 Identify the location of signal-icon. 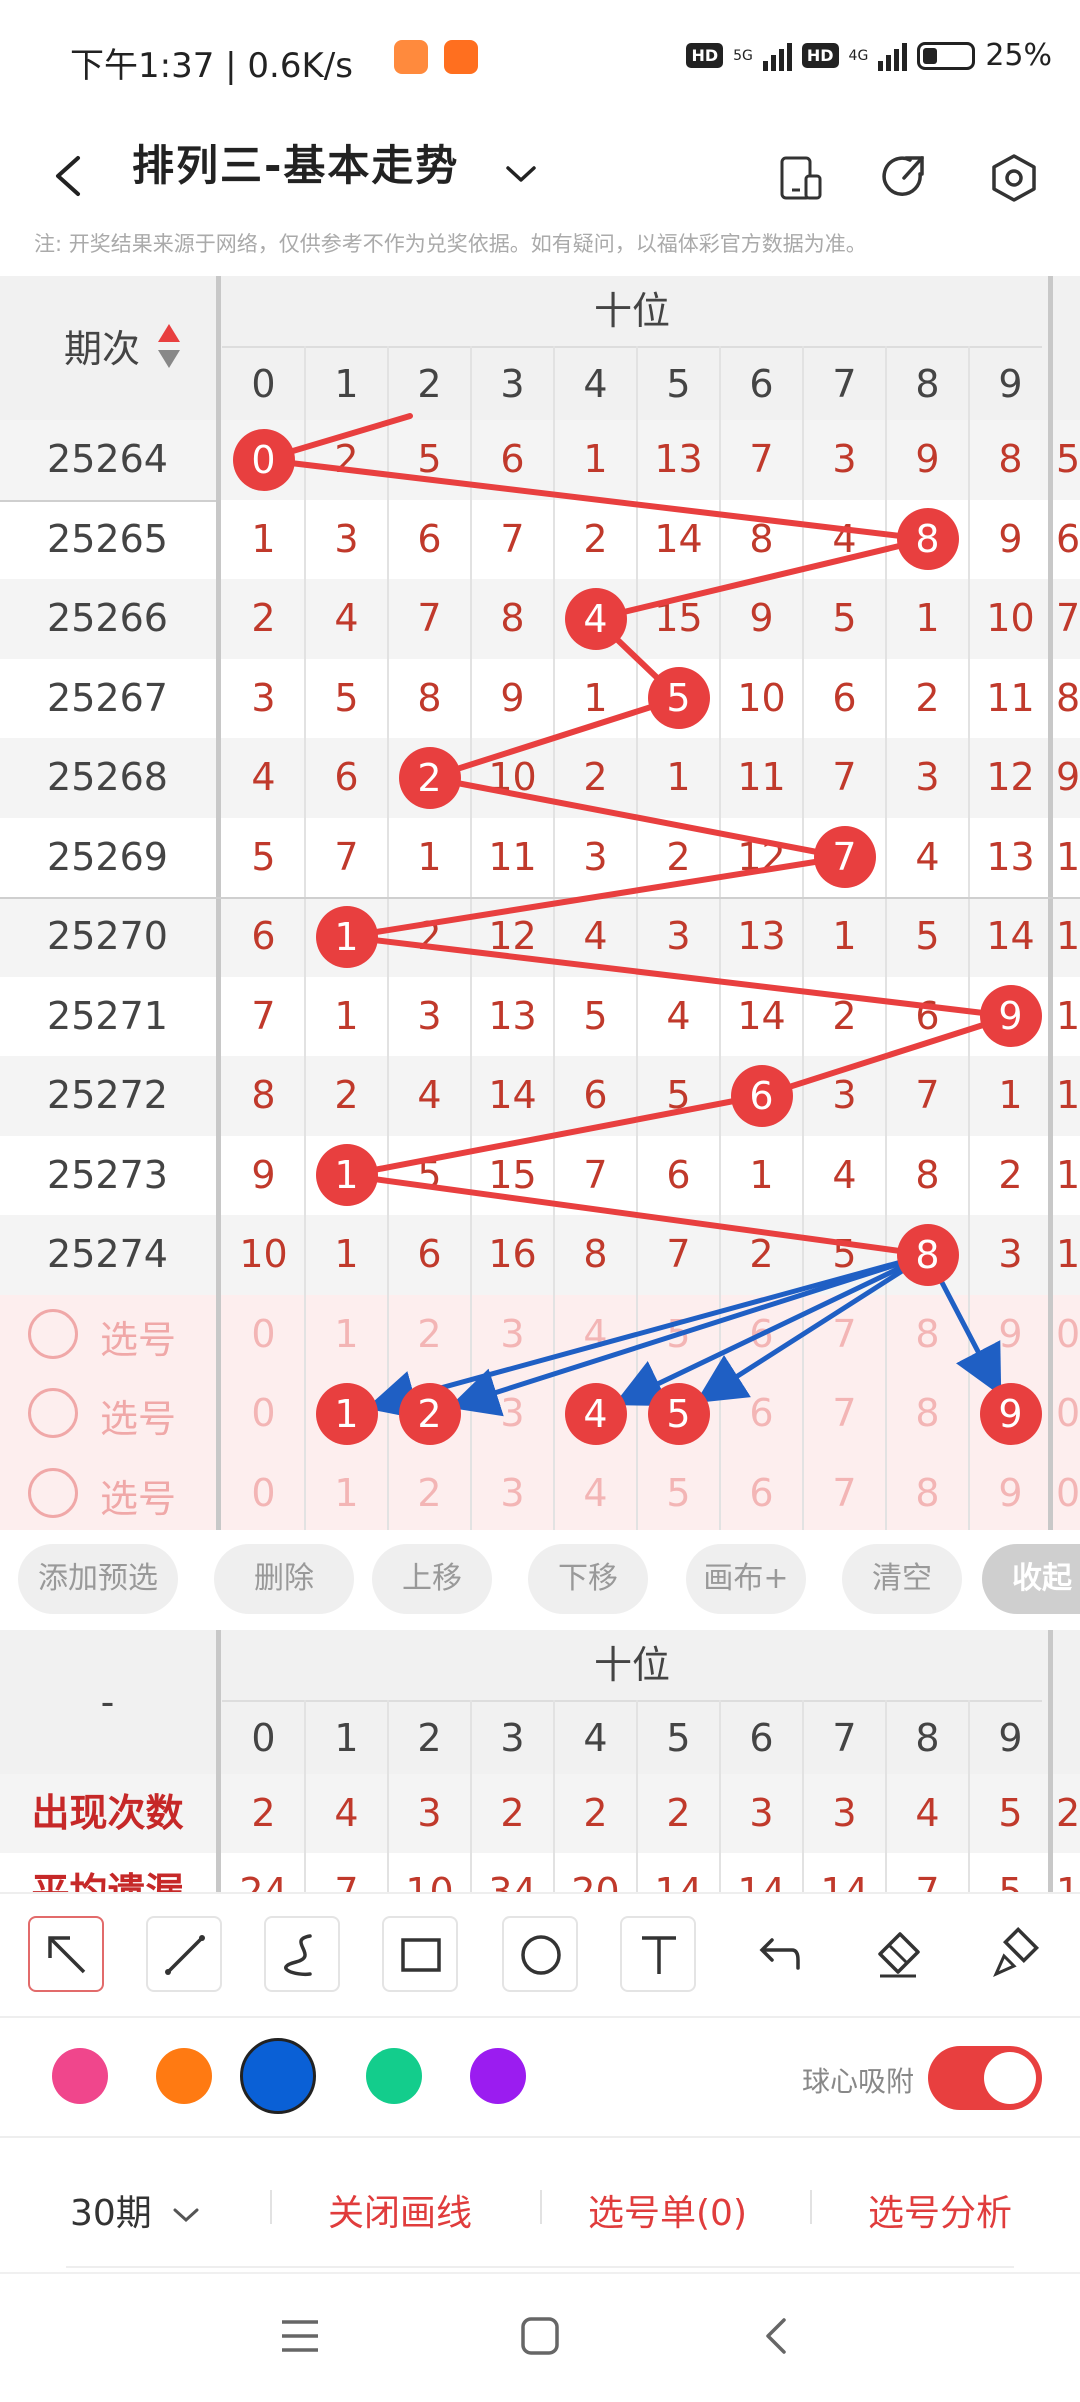
(777, 56).